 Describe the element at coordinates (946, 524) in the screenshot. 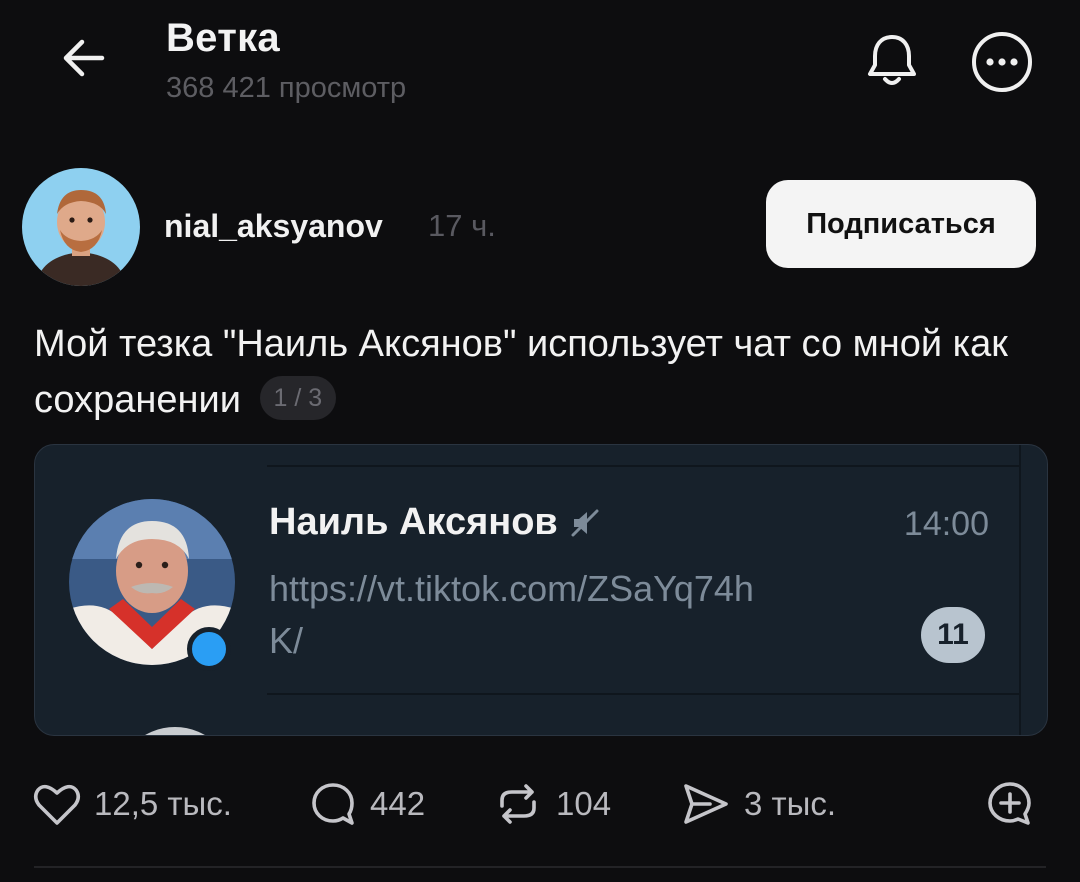

I see `chat-time: 14:00` at that location.